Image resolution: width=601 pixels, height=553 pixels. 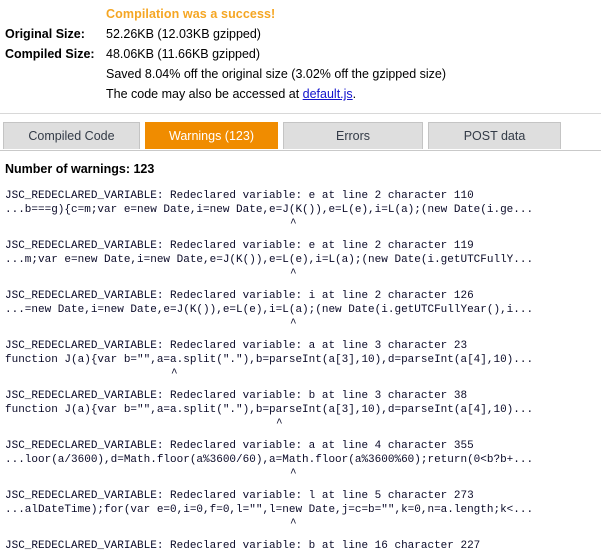 I want to click on summary-row-original-size: Original Size: 52.26KB (12.03KB gzipped), so click(x=300, y=34).